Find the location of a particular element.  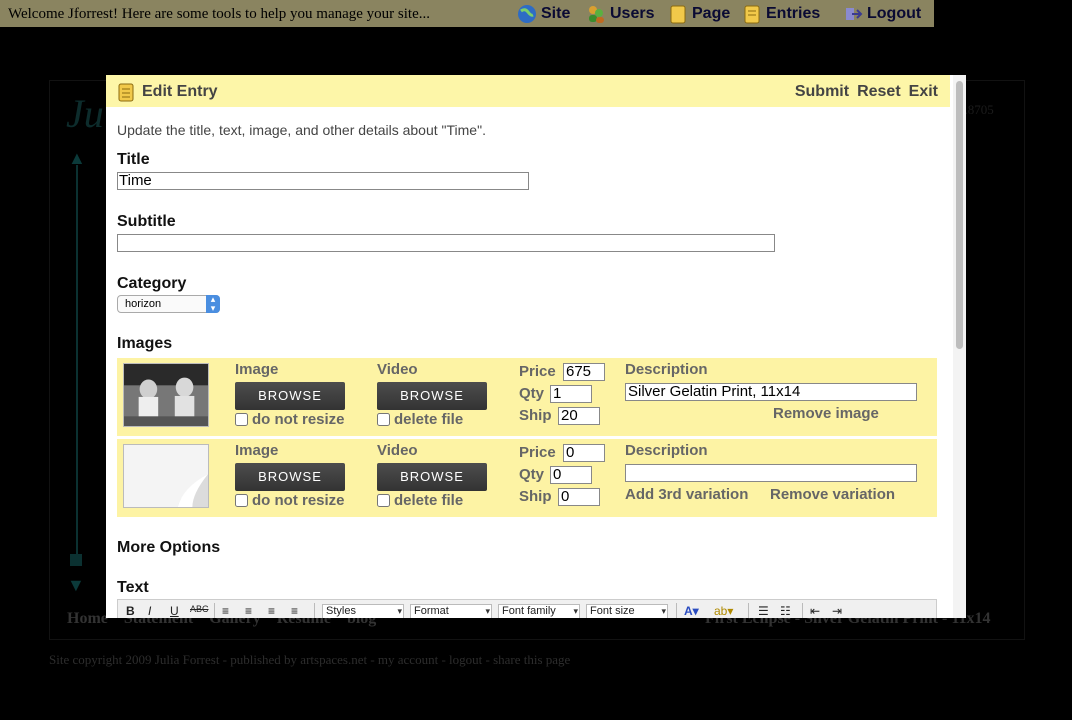

price-input: 0 is located at coordinates (584, 453).